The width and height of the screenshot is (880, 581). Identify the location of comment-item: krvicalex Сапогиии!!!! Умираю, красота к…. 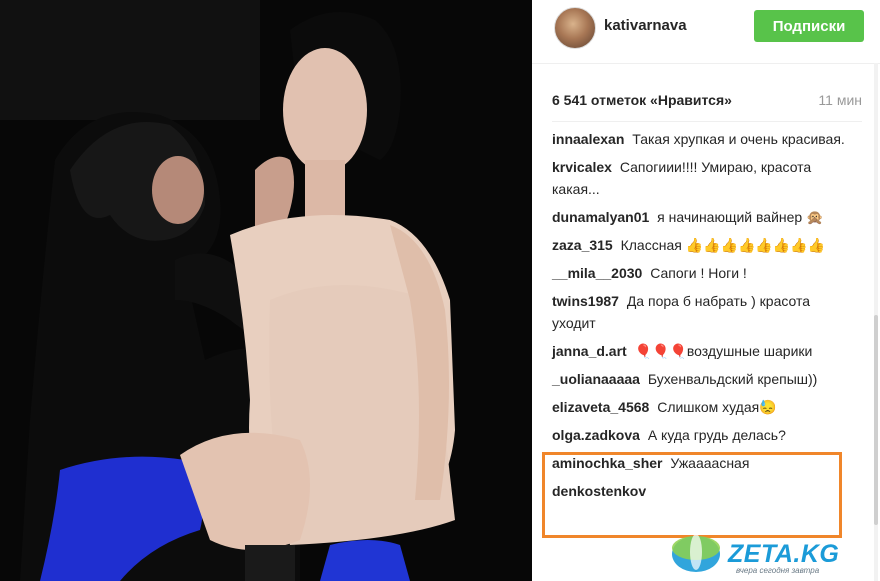
(702, 178).